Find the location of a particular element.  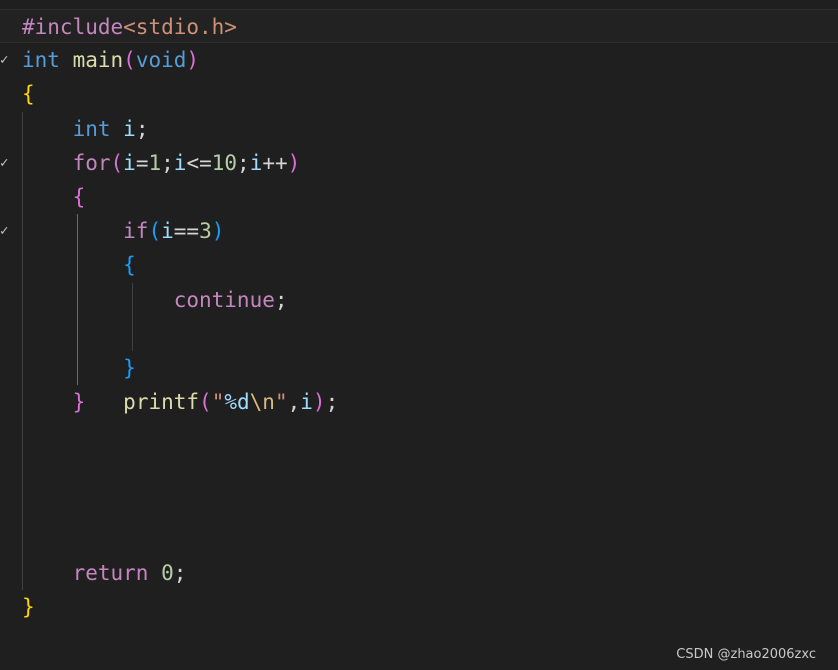

code-token: void is located at coordinates (161, 60).